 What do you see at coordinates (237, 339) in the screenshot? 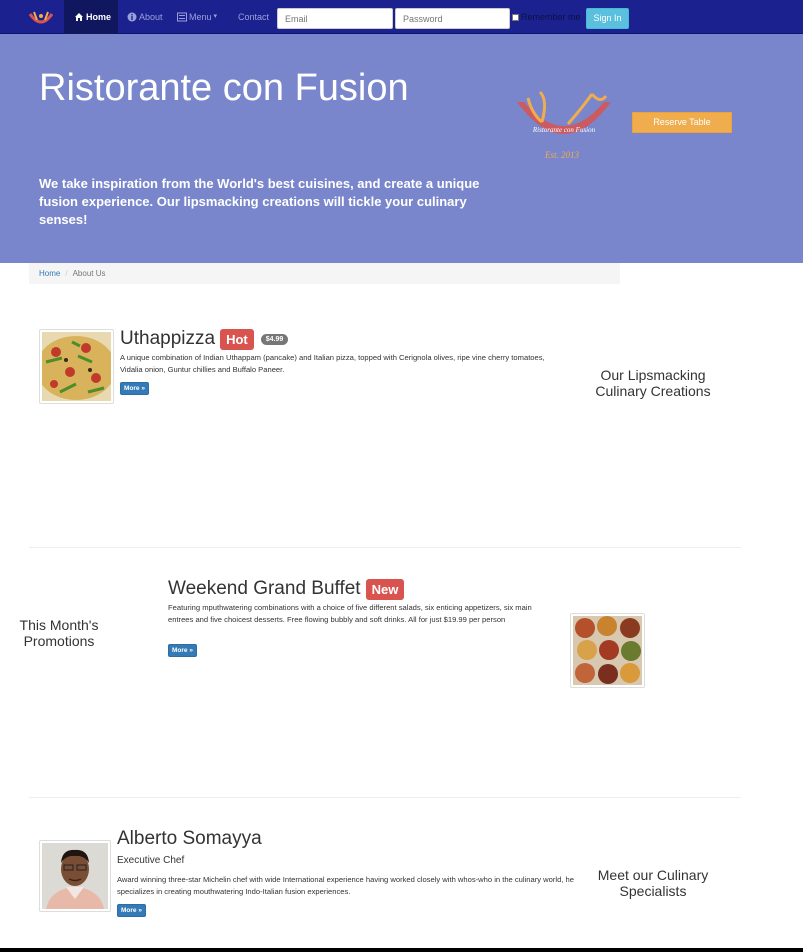
I see `hot-label: Hot` at bounding box center [237, 339].